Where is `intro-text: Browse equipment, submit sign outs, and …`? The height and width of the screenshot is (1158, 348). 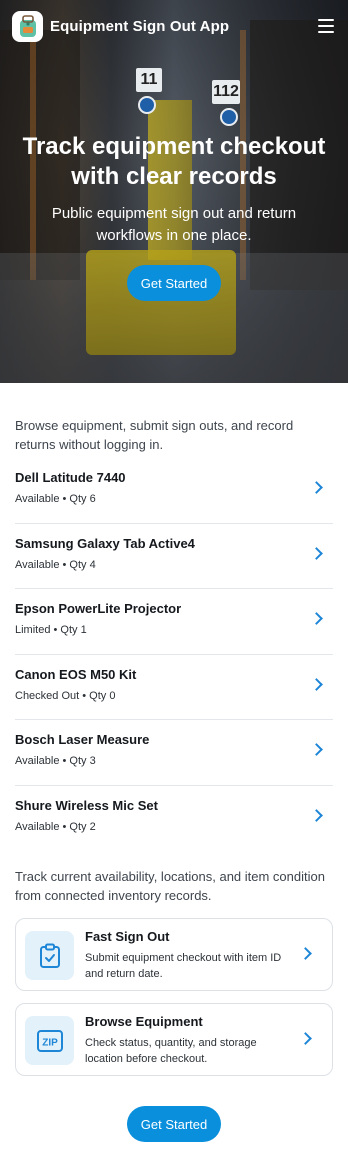 intro-text: Browse equipment, submit sign outs, and … is located at coordinates (154, 435).